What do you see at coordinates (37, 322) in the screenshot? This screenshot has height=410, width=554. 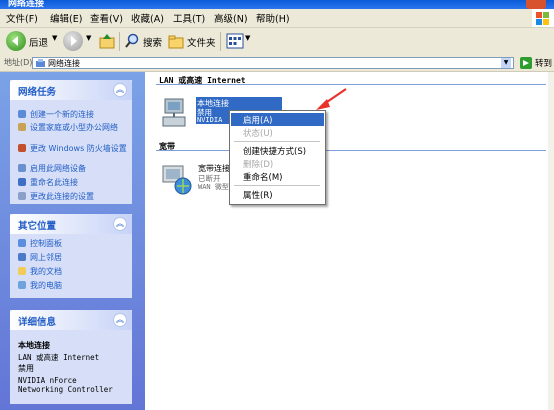 I see `details-title: 详细信息` at bounding box center [37, 322].